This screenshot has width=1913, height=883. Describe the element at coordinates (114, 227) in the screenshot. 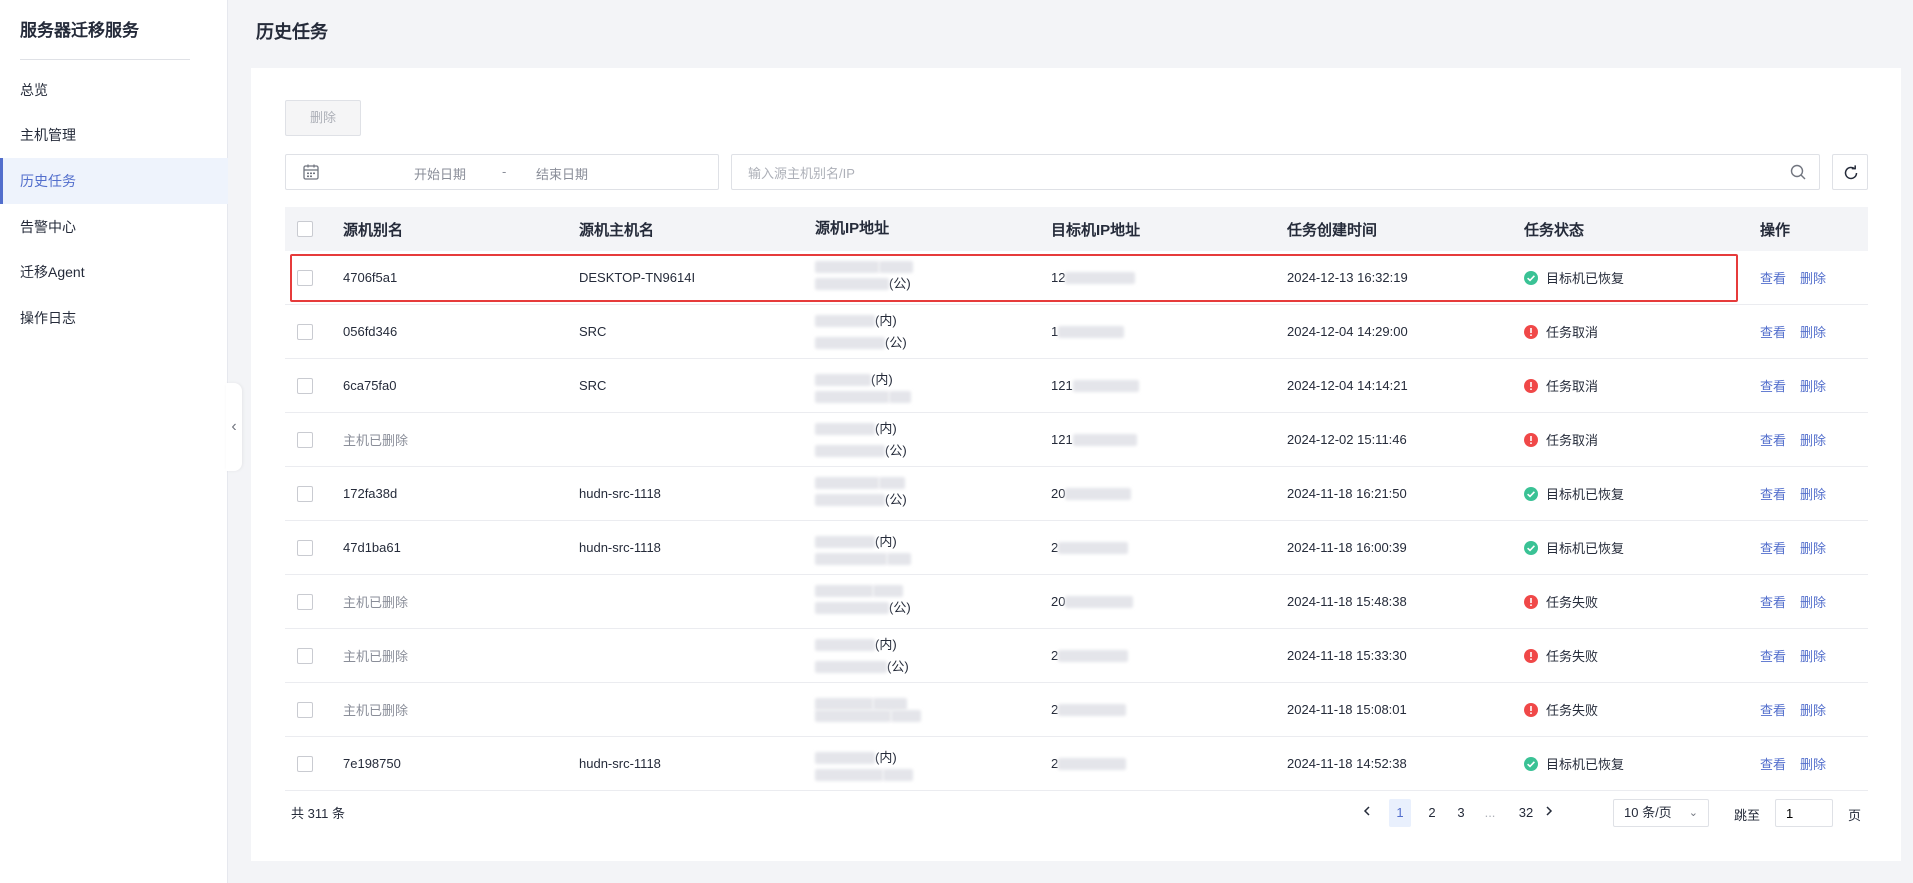

I see `sidebar-item-alarm-center: 告警中心` at that location.